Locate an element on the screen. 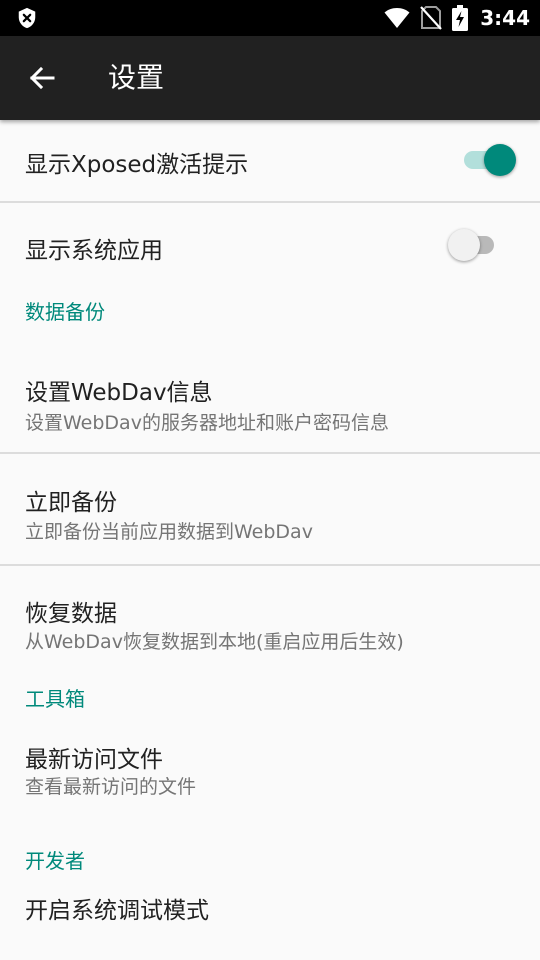 This screenshot has width=540, height=960. category-toolbox-label: 工具箱 is located at coordinates (55, 699).